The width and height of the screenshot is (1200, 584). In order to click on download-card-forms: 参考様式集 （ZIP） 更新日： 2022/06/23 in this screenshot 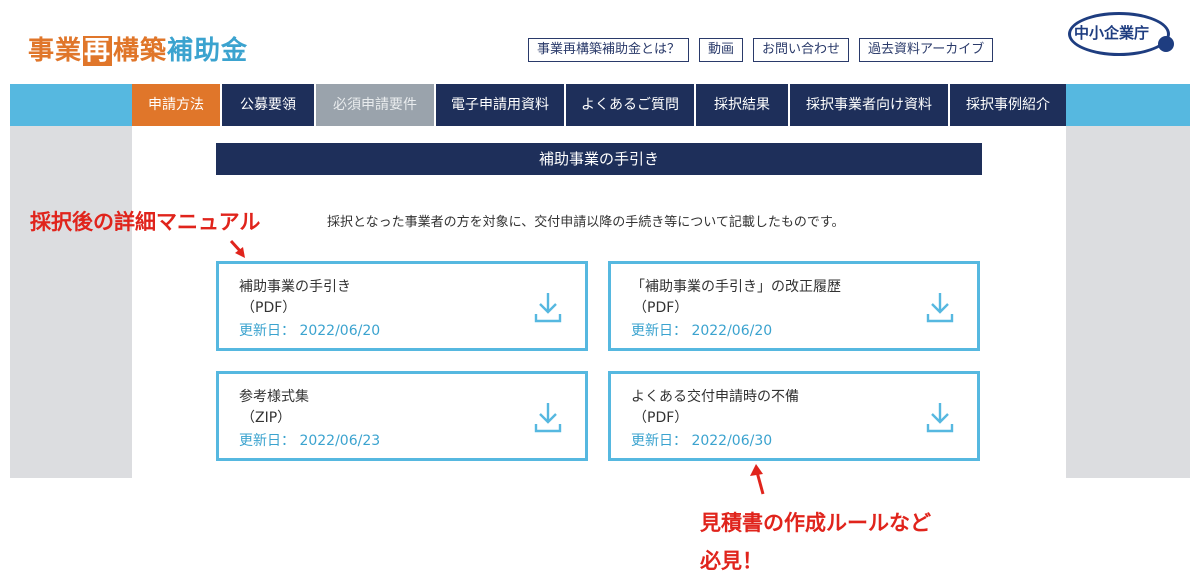, I will do `click(402, 416)`.